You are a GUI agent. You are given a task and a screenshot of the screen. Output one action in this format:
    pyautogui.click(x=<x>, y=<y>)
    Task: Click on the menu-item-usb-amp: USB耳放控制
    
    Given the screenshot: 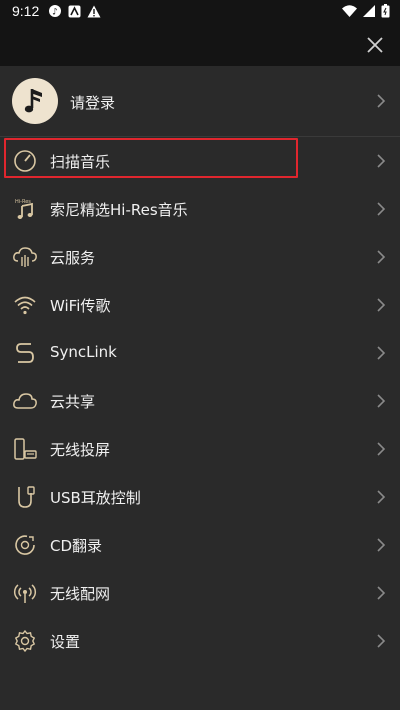 What is the action you would take?
    pyautogui.click(x=200, y=497)
    